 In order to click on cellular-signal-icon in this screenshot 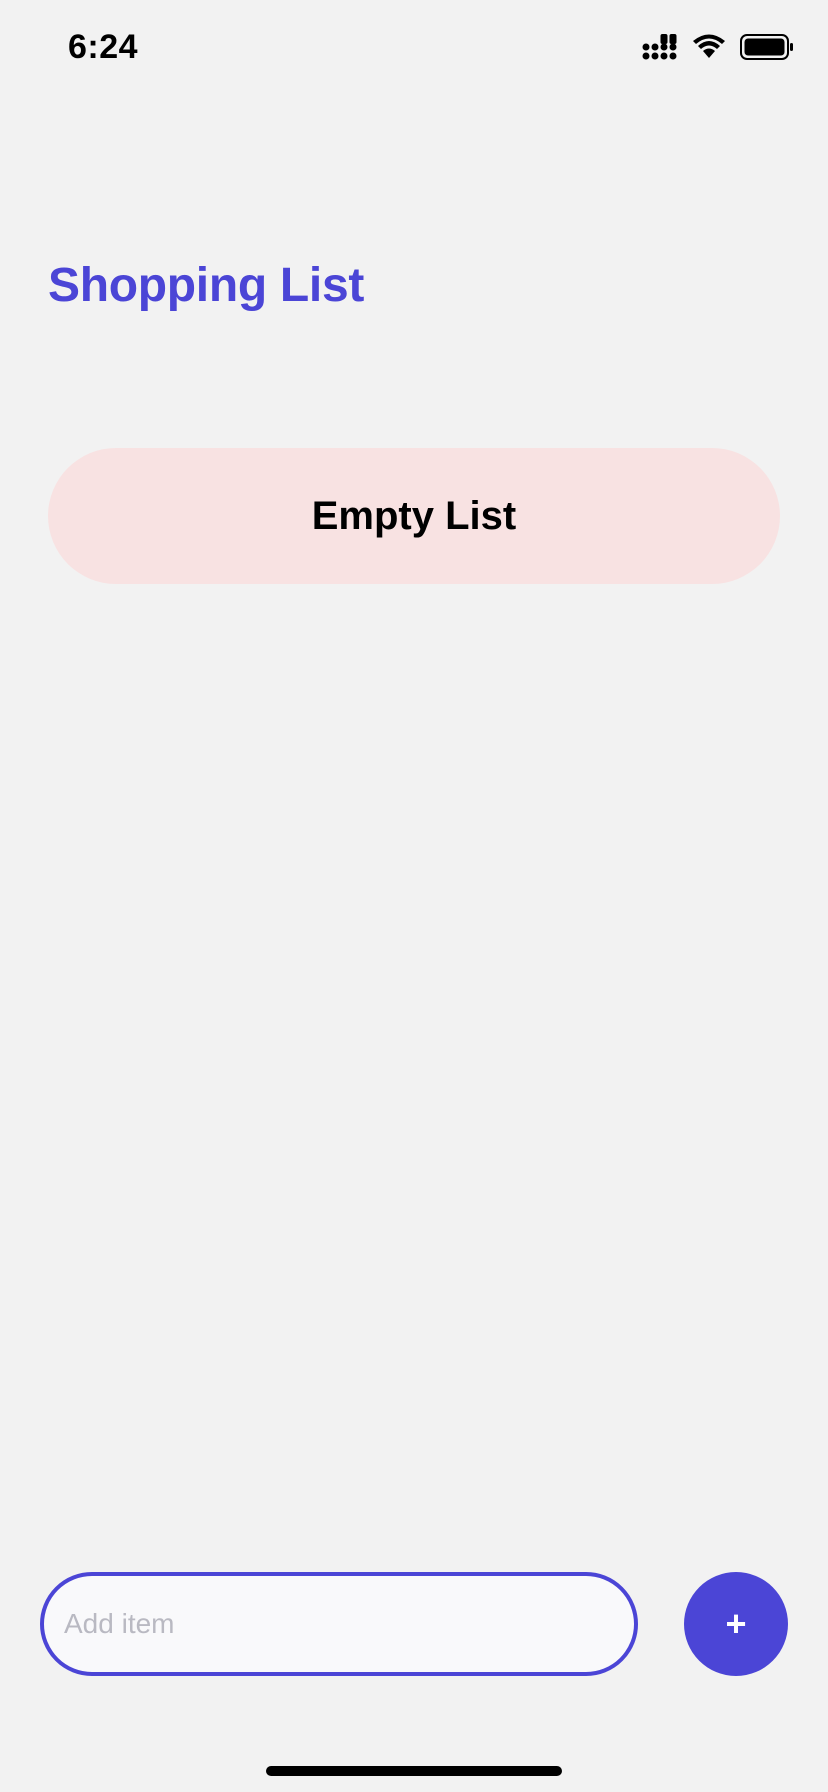, I will do `click(660, 47)`.